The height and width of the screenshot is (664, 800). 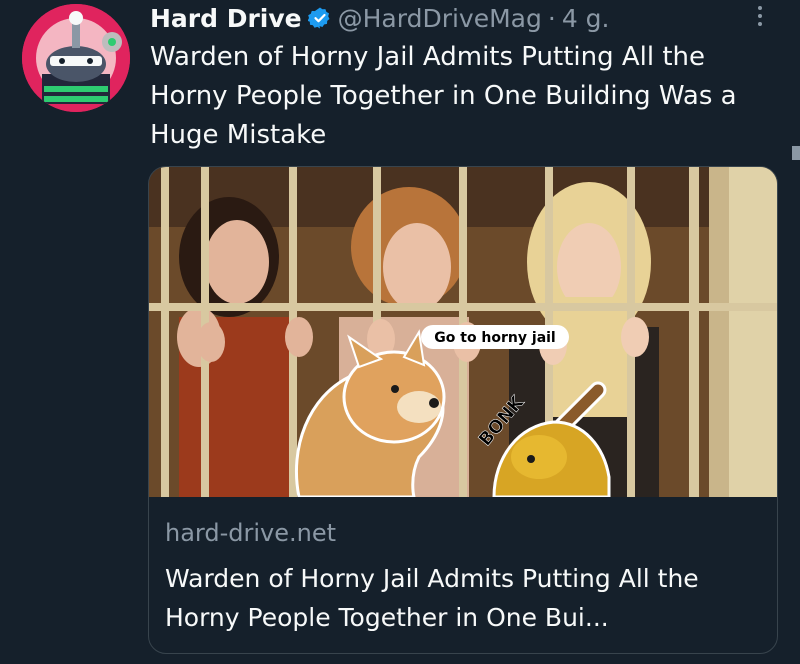 I want to click on scrollbar-thumb, so click(x=796, y=153).